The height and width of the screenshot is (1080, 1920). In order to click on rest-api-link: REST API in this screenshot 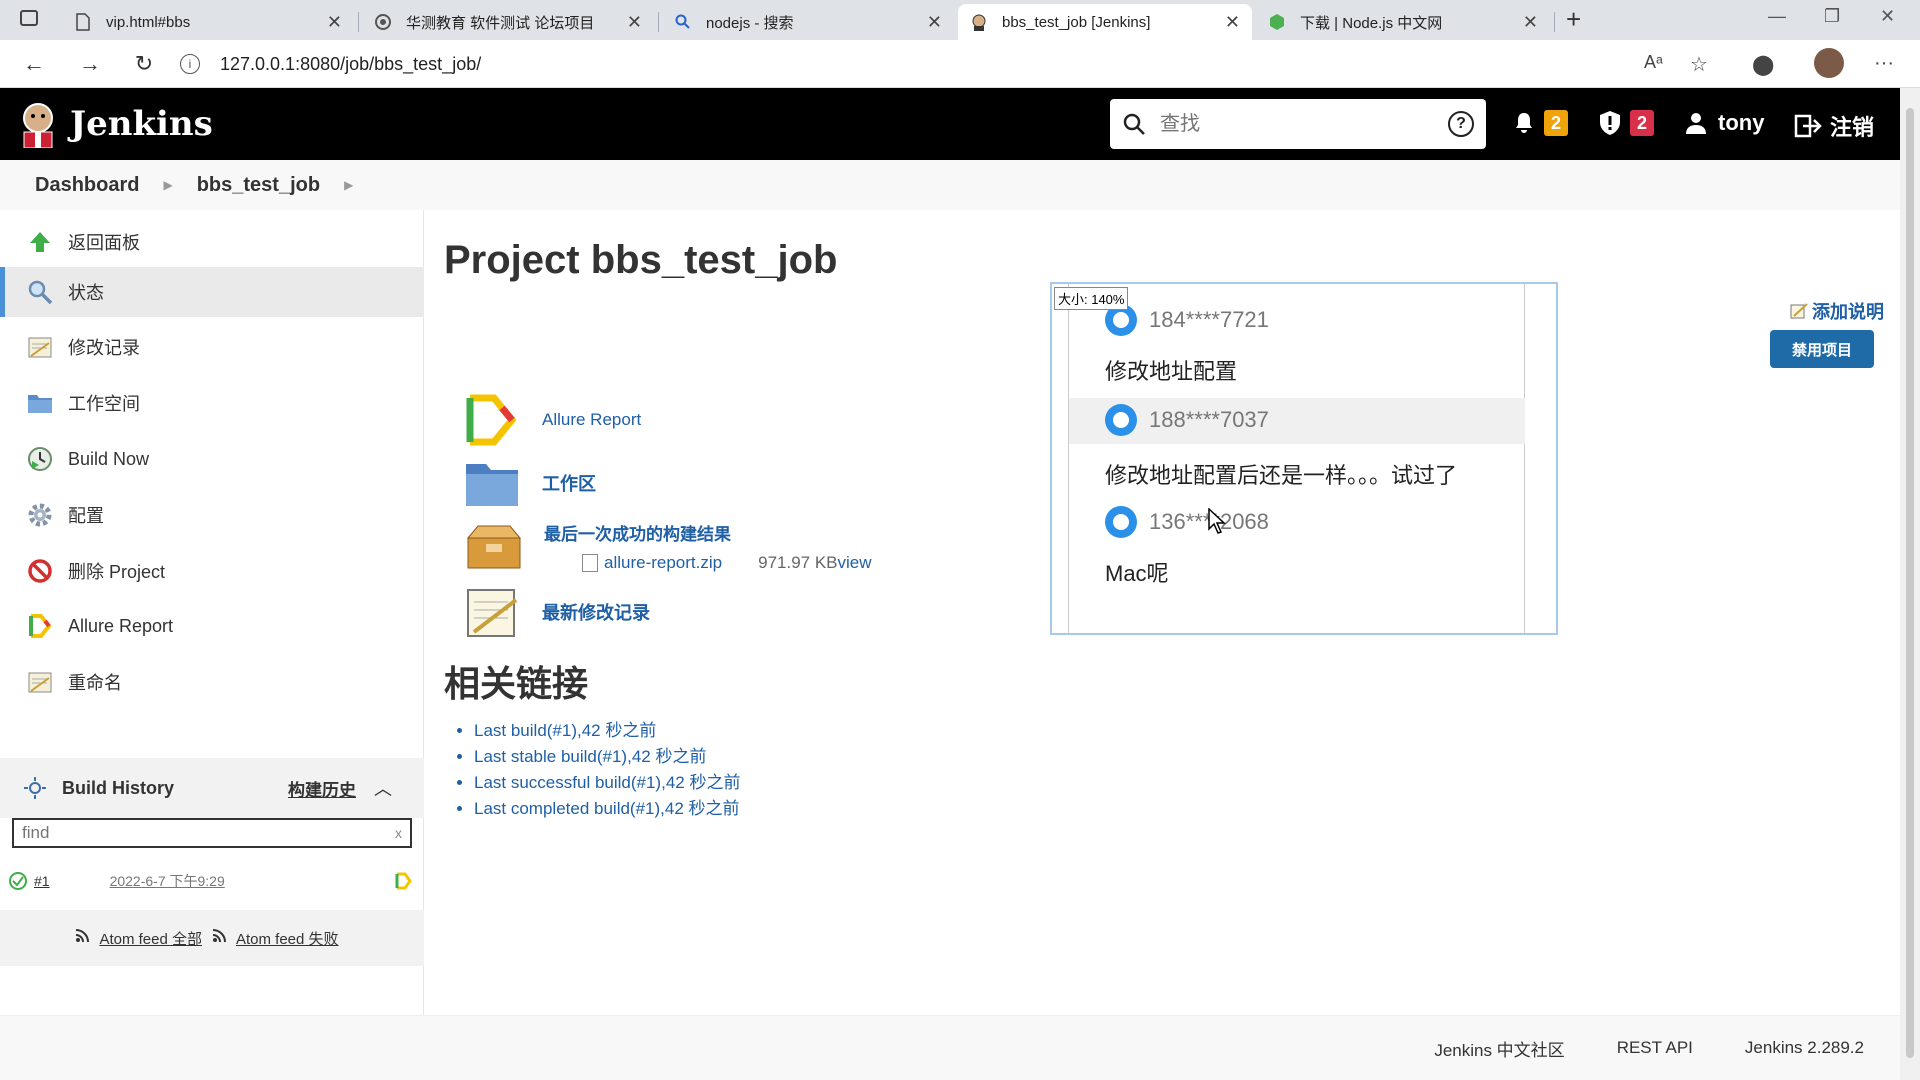, I will do `click(1655, 1048)`.